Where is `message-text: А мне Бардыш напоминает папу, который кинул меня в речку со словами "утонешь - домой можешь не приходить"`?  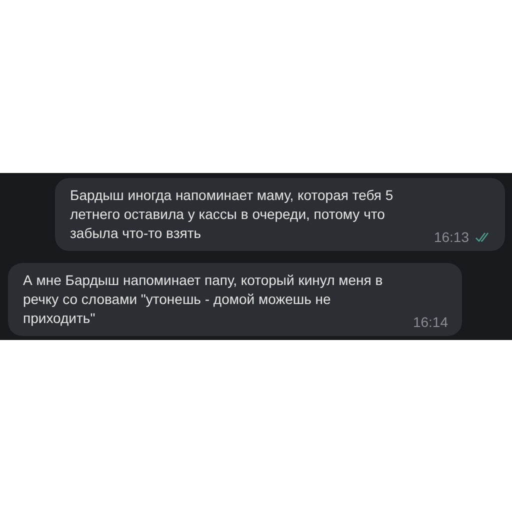 message-text: А мне Бардыш напоминает папу, который кинул меня в речку со словами "утонешь - домой можешь не приходить" is located at coordinates (203, 299).